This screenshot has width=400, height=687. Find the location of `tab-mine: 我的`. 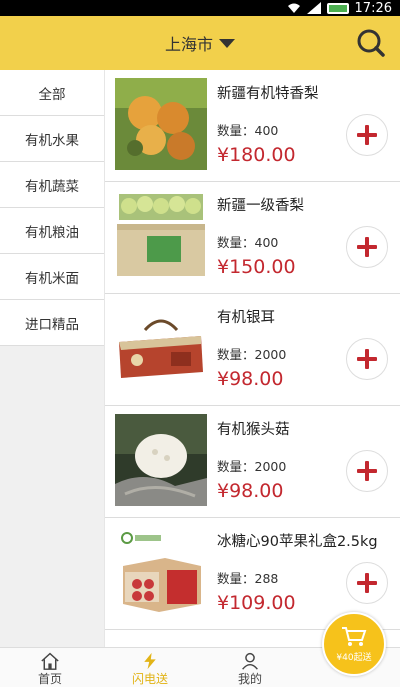

tab-mine: 我的 is located at coordinates (250, 667).